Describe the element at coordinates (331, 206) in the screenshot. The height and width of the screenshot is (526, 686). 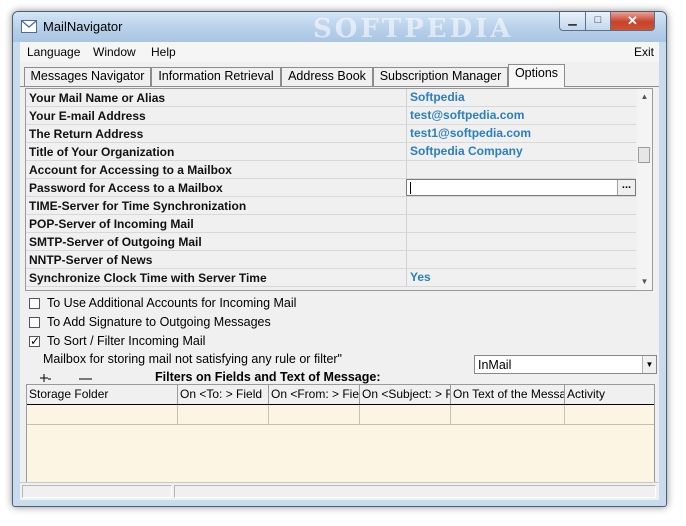
I see `grid-row-time-server: TIME-Server for Time Synchronization` at that location.